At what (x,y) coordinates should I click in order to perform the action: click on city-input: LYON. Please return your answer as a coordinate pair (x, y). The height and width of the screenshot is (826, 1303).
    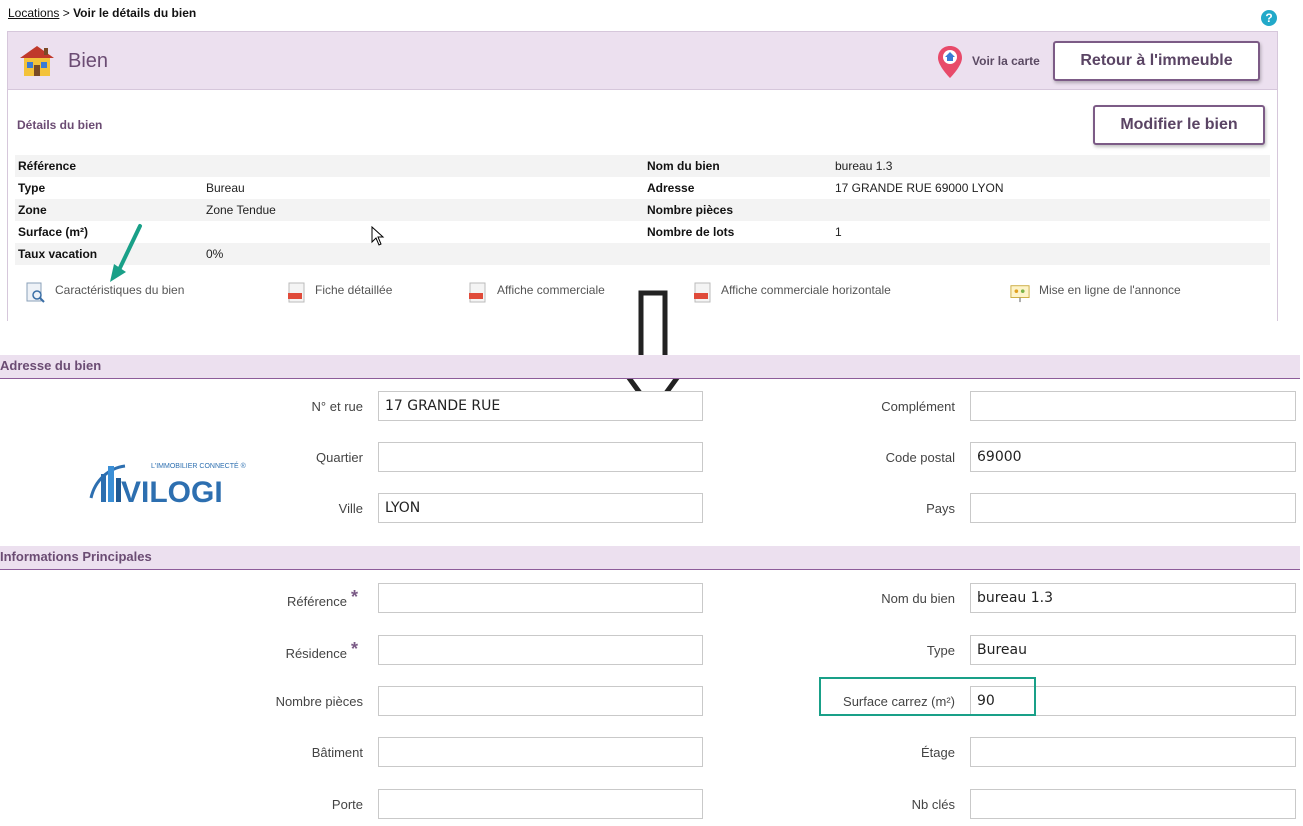
    Looking at the image, I should click on (540, 508).